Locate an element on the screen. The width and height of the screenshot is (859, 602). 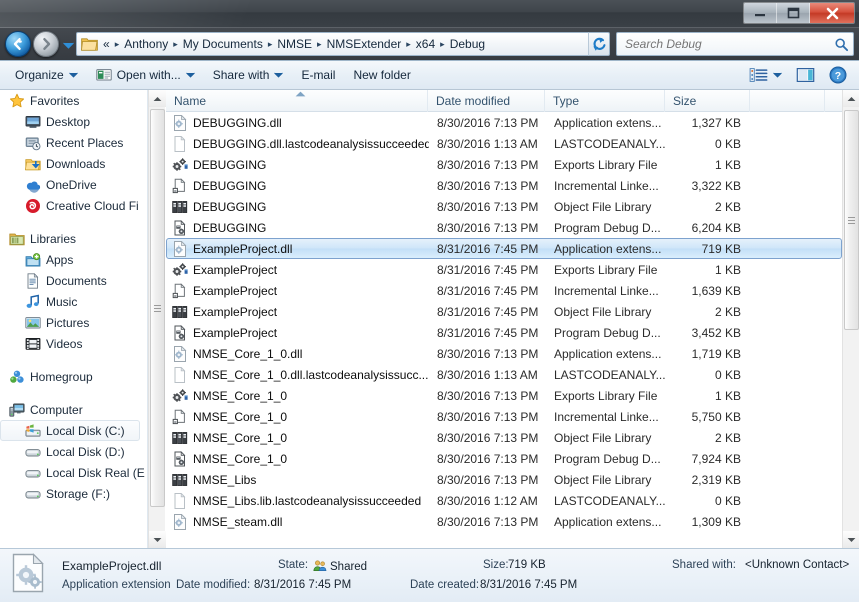
documents-icon is located at coordinates (33, 280).